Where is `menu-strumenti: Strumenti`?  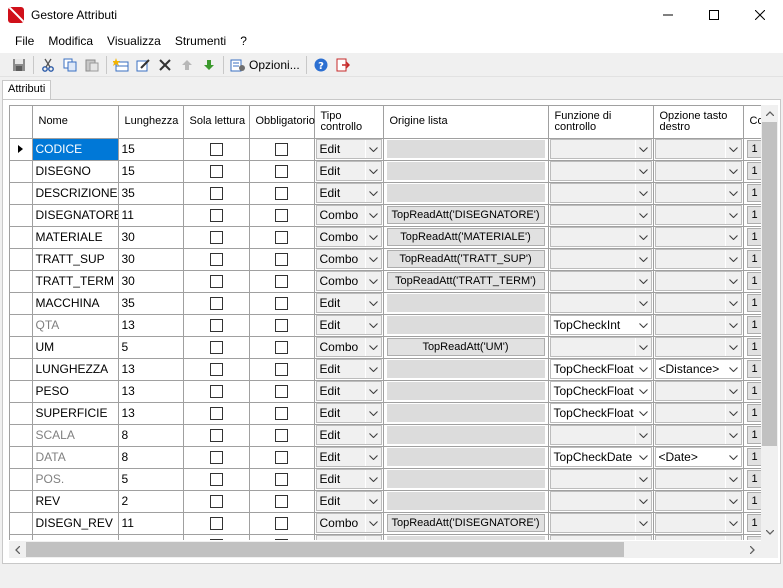 menu-strumenti: Strumenti is located at coordinates (200, 41).